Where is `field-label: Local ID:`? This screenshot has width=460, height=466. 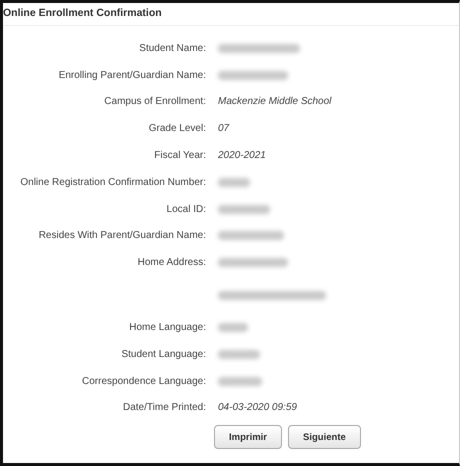 field-label: Local ID: is located at coordinates (186, 209).